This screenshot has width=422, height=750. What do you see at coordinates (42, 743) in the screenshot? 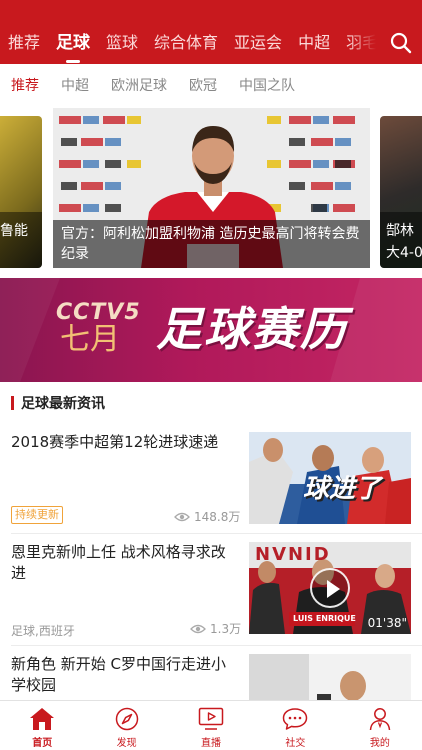
I see `tab-label: 首页` at bounding box center [42, 743].